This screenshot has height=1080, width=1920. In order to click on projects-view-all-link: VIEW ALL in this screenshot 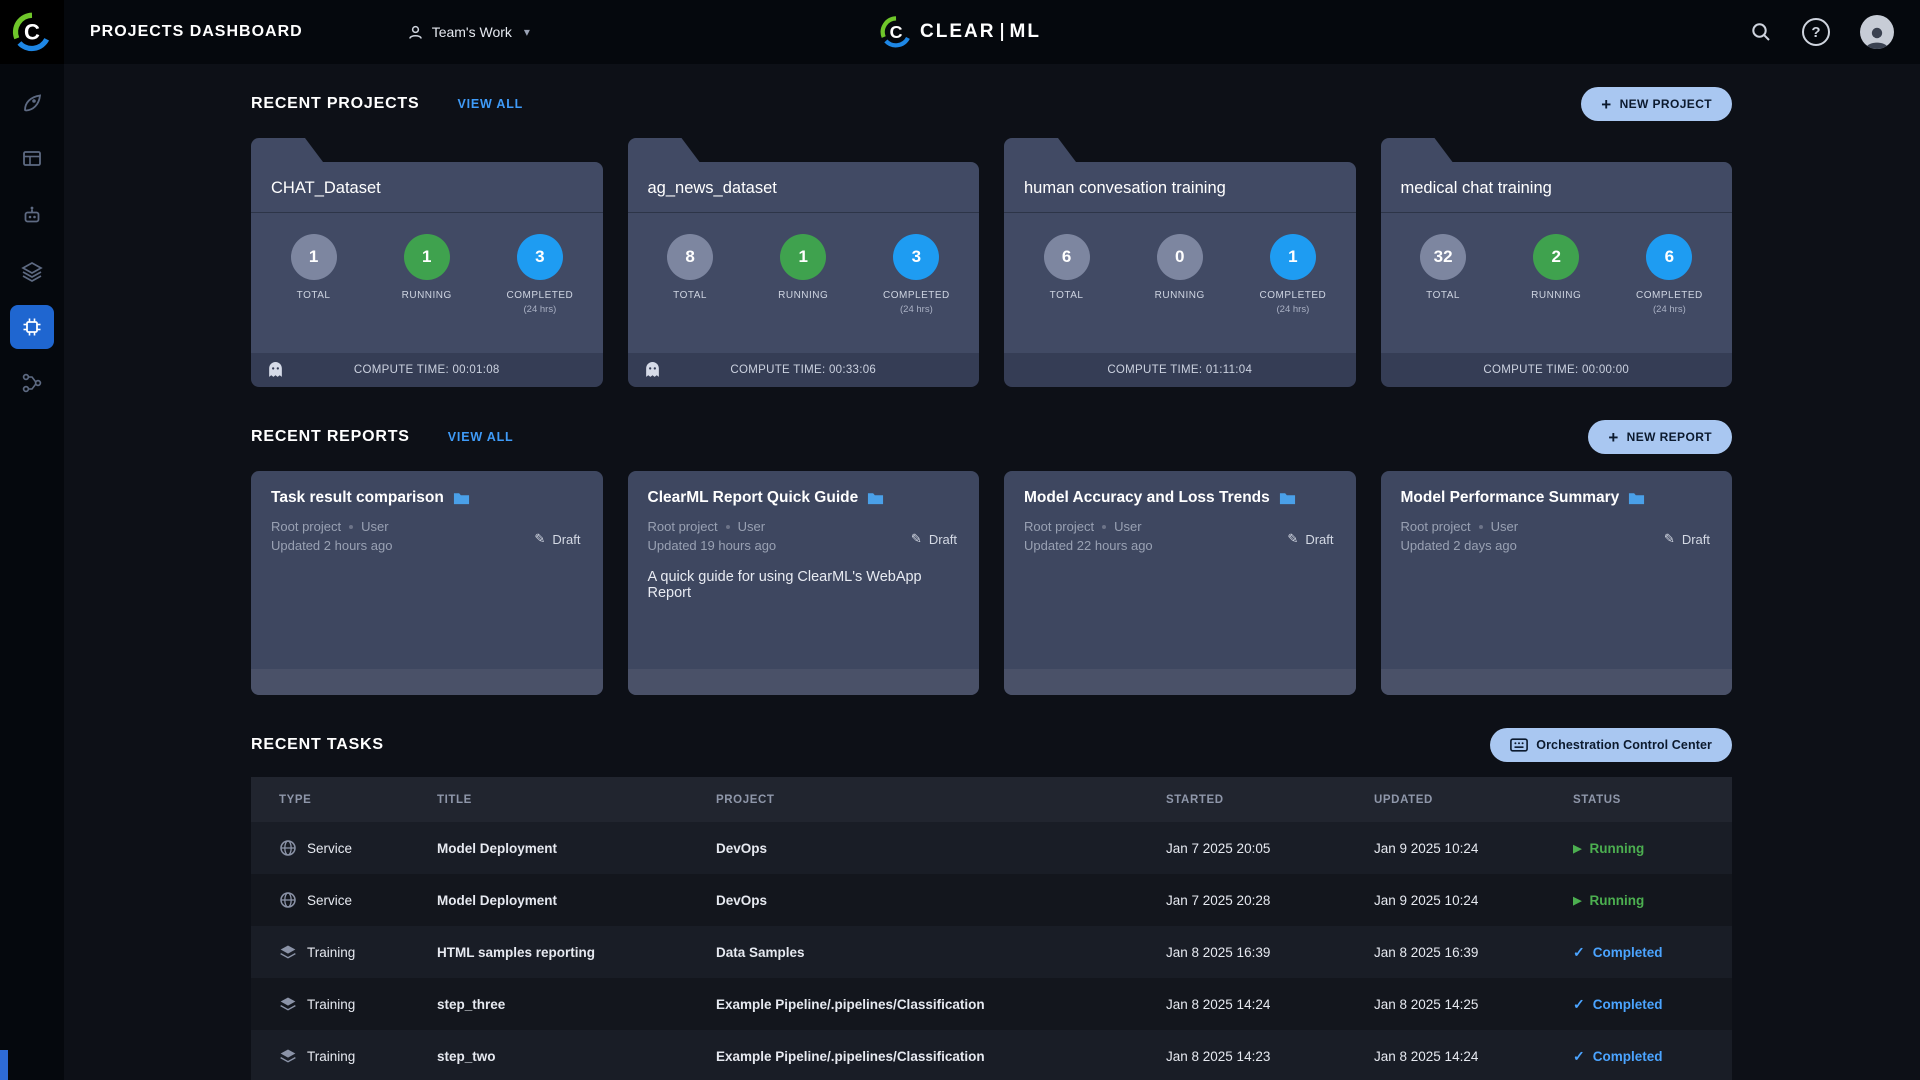, I will do `click(490, 104)`.